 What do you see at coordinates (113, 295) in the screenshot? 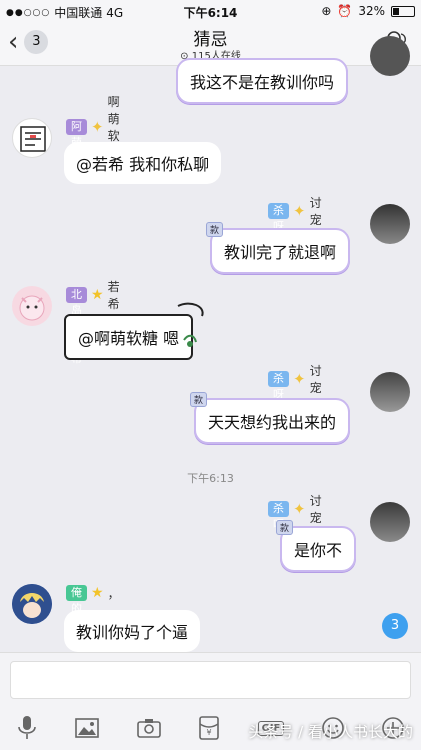
I see `sender-name: 若希` at bounding box center [113, 295].